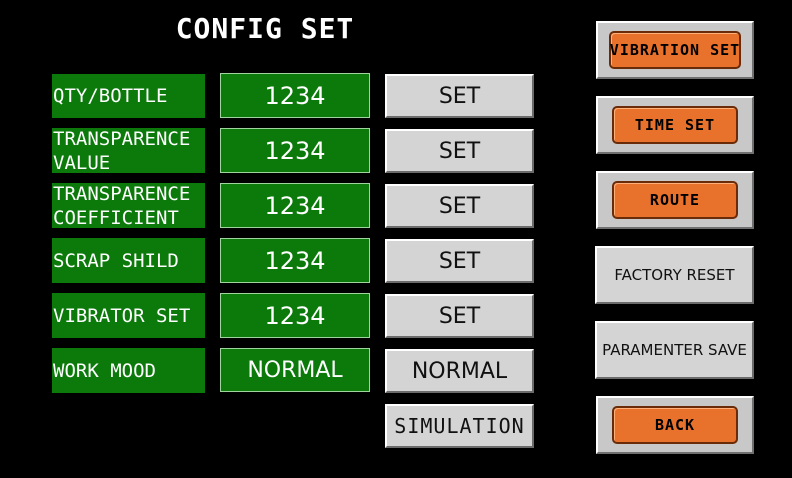  I want to click on label-work-mood: WORK MOOD, so click(128, 370).